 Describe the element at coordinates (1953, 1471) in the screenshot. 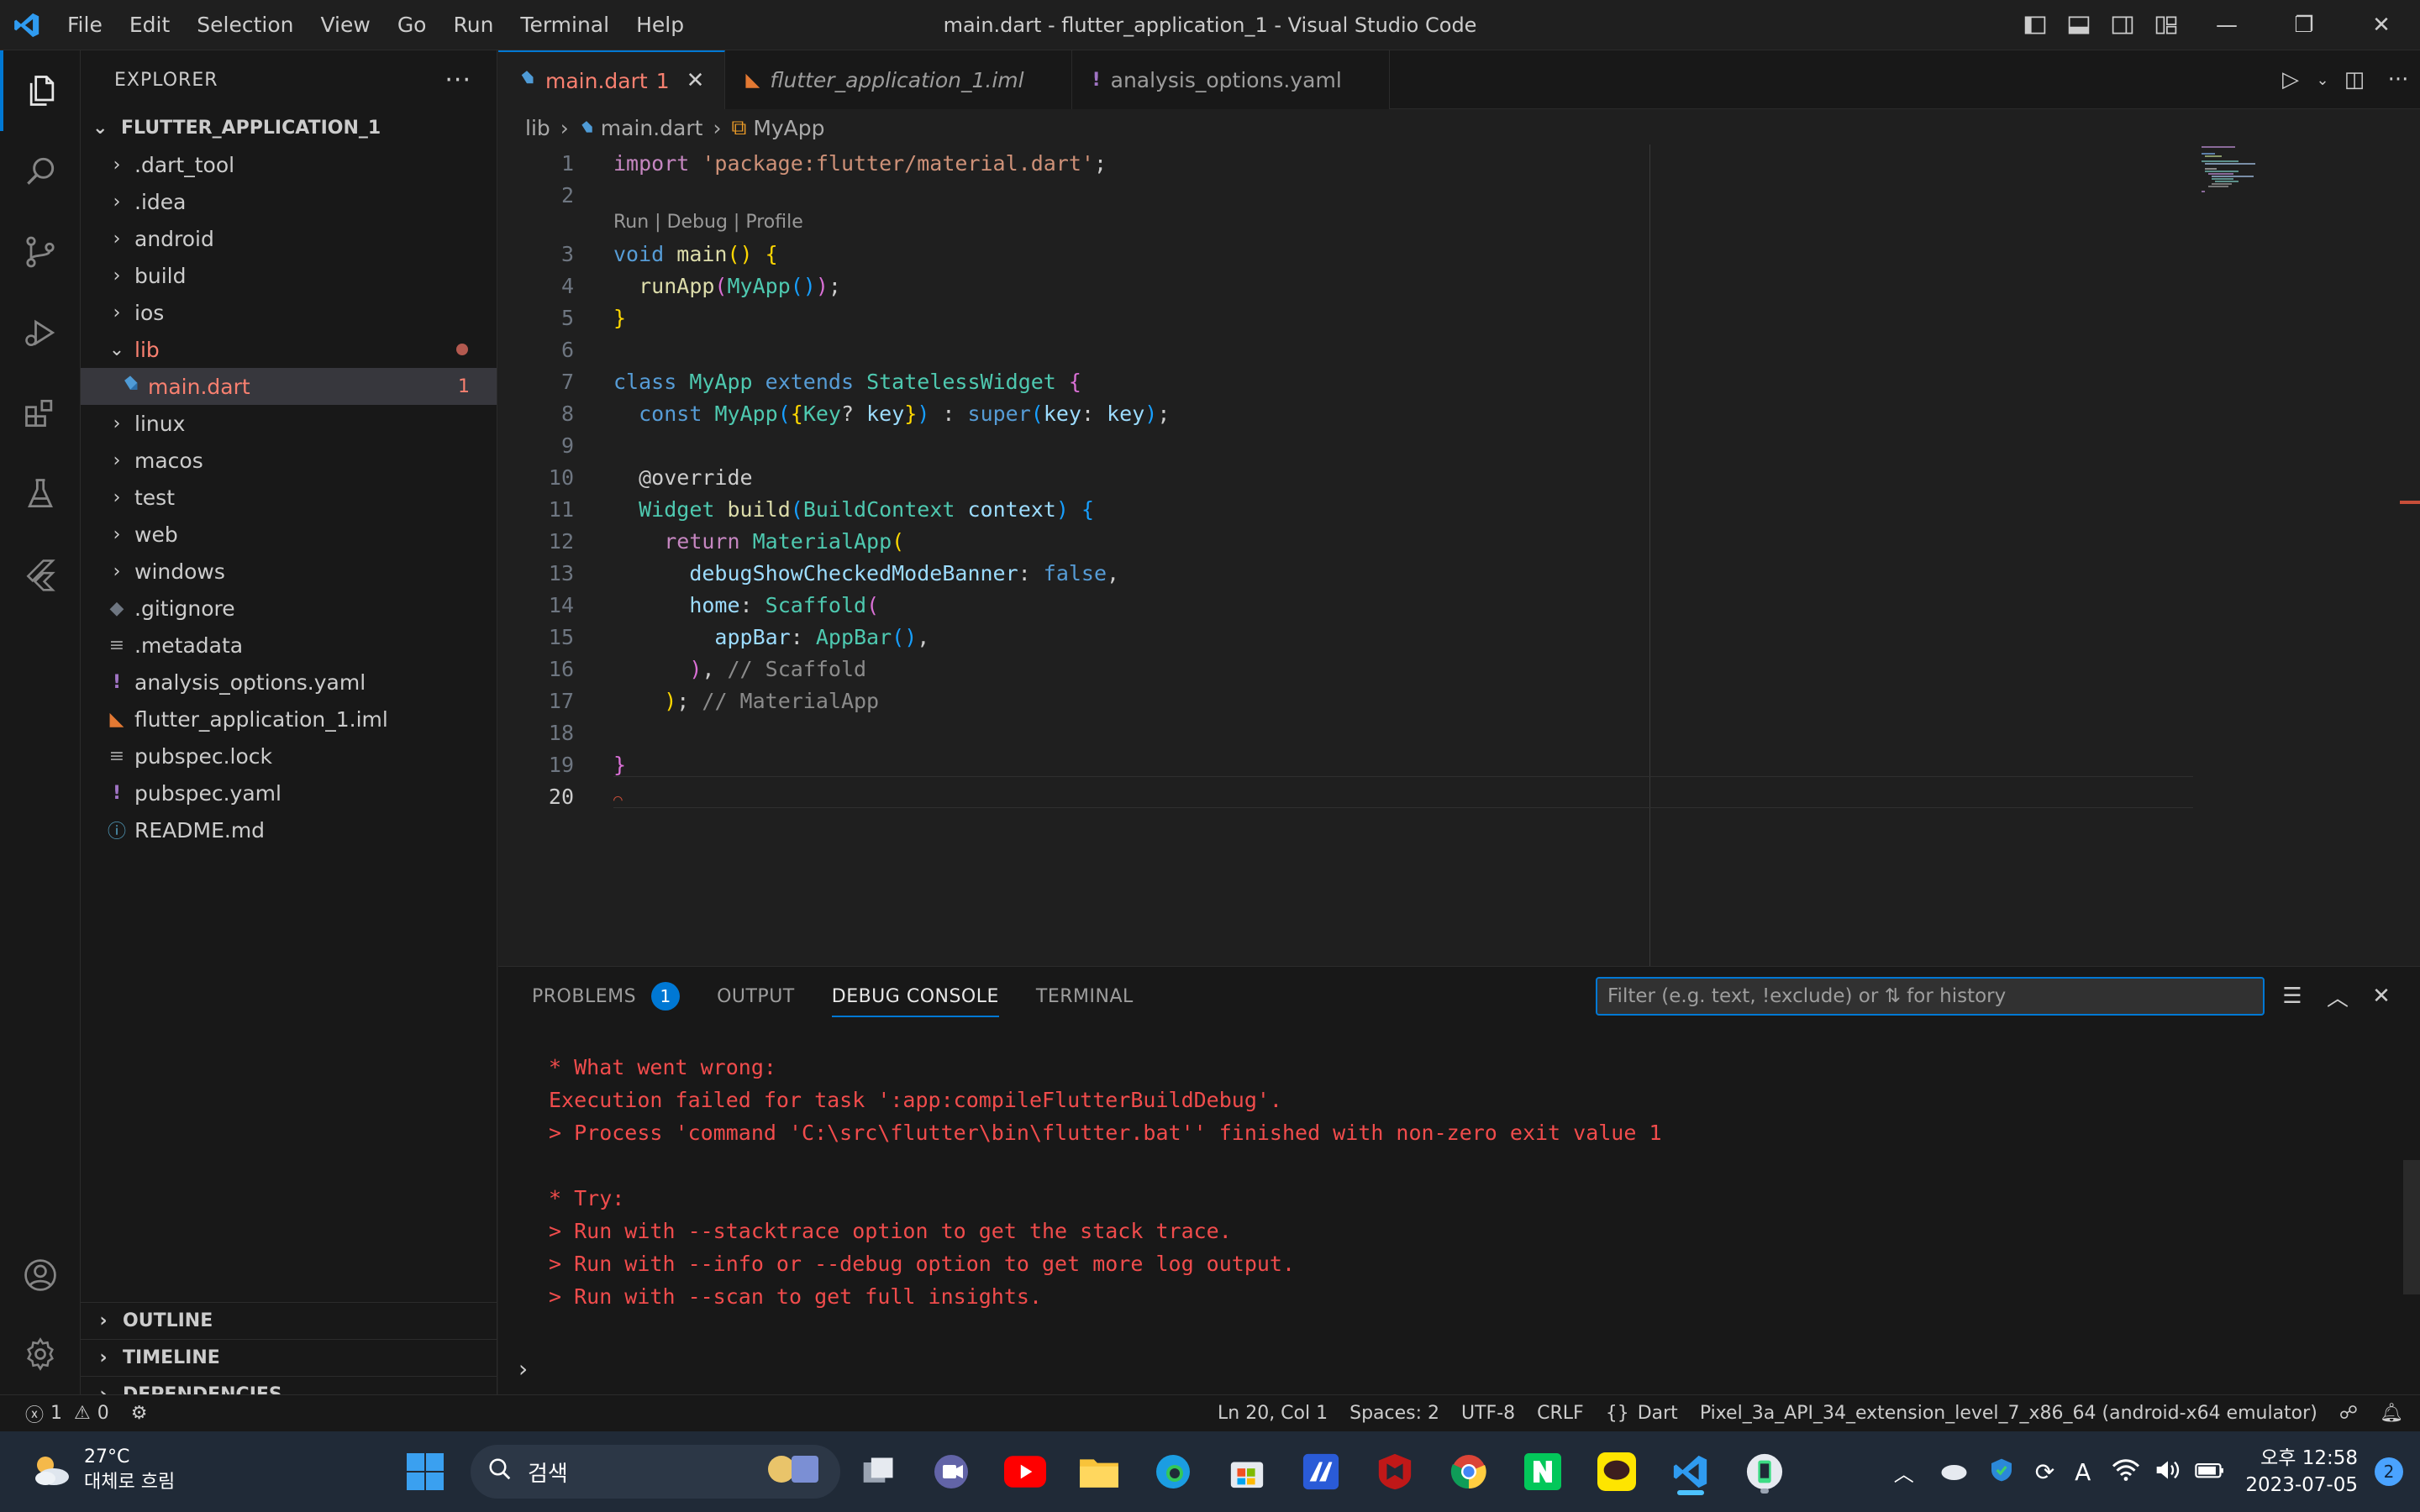

I see `onedrive-cloud-icon` at that location.